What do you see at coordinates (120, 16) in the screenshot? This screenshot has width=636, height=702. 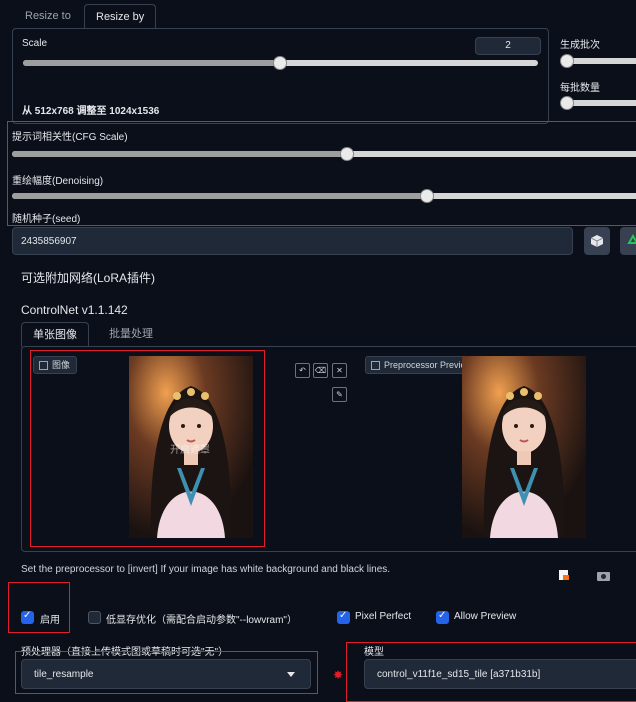 I see `tab-resize-by: Resize by` at bounding box center [120, 16].